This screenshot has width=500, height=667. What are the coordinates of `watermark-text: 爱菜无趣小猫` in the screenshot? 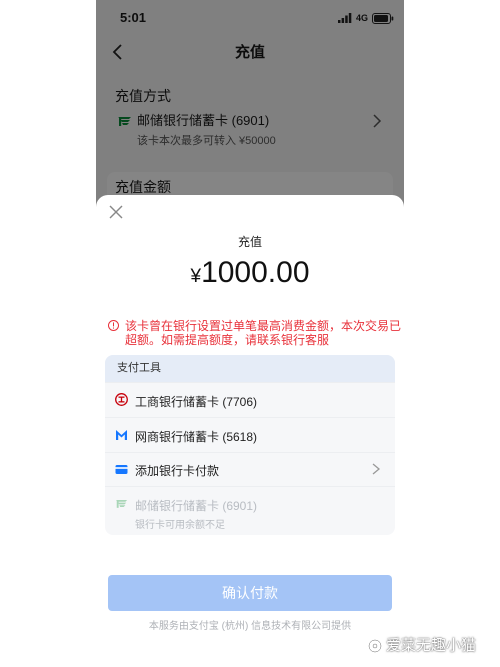 It's located at (431, 645).